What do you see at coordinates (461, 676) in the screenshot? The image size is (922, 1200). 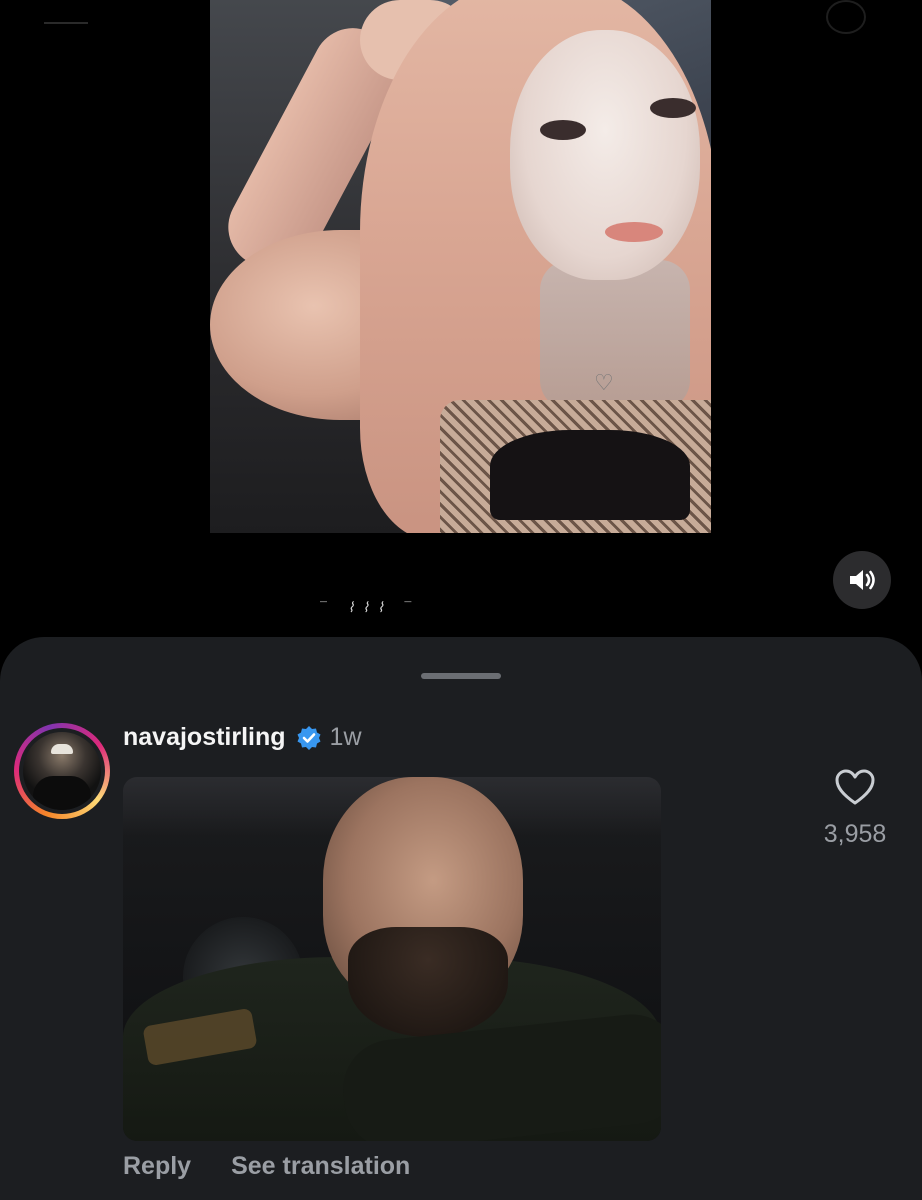 I see `sheet-drag-handle` at bounding box center [461, 676].